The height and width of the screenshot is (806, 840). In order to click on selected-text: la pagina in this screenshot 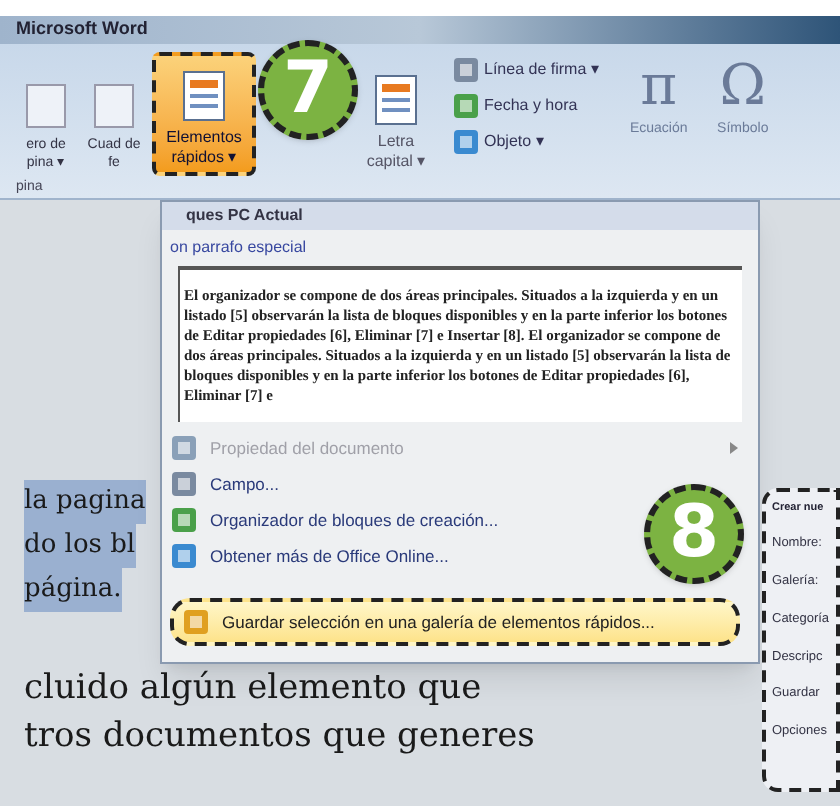, I will do `click(85, 502)`.